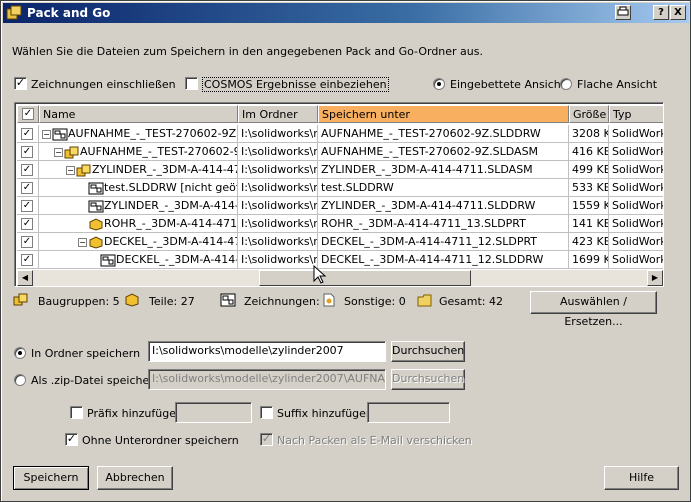  What do you see at coordinates (51, 478) in the screenshot?
I see `save-button: Speichern` at bounding box center [51, 478].